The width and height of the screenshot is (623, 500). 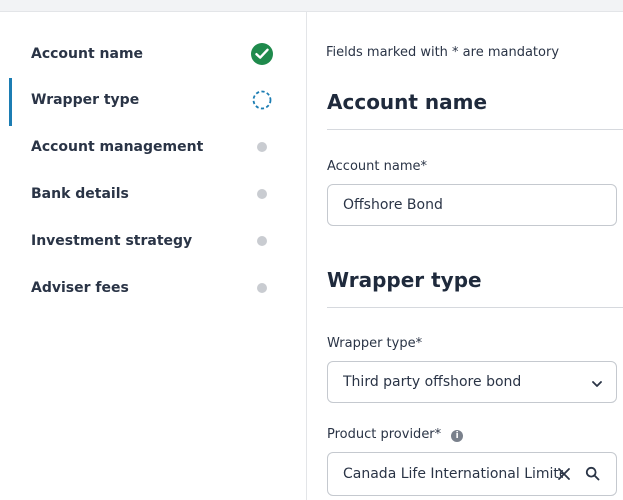 I want to click on wrapper-type-label: Wrapper type*, so click(x=374, y=343).